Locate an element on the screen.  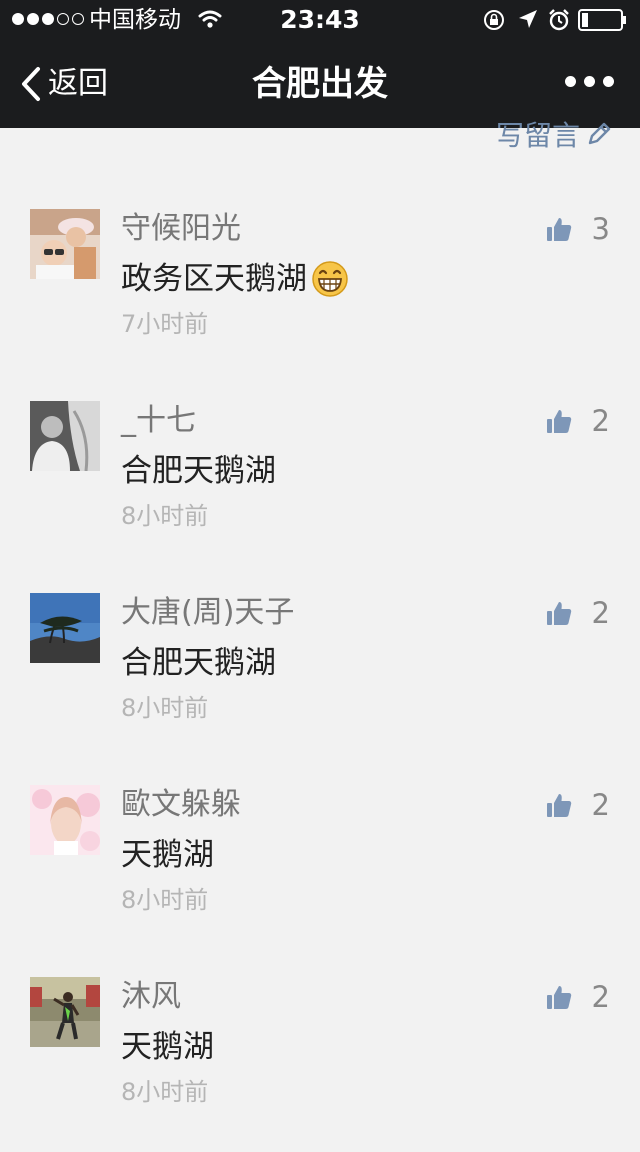
write-comment-link: 写留言 is located at coordinates (554, 134).